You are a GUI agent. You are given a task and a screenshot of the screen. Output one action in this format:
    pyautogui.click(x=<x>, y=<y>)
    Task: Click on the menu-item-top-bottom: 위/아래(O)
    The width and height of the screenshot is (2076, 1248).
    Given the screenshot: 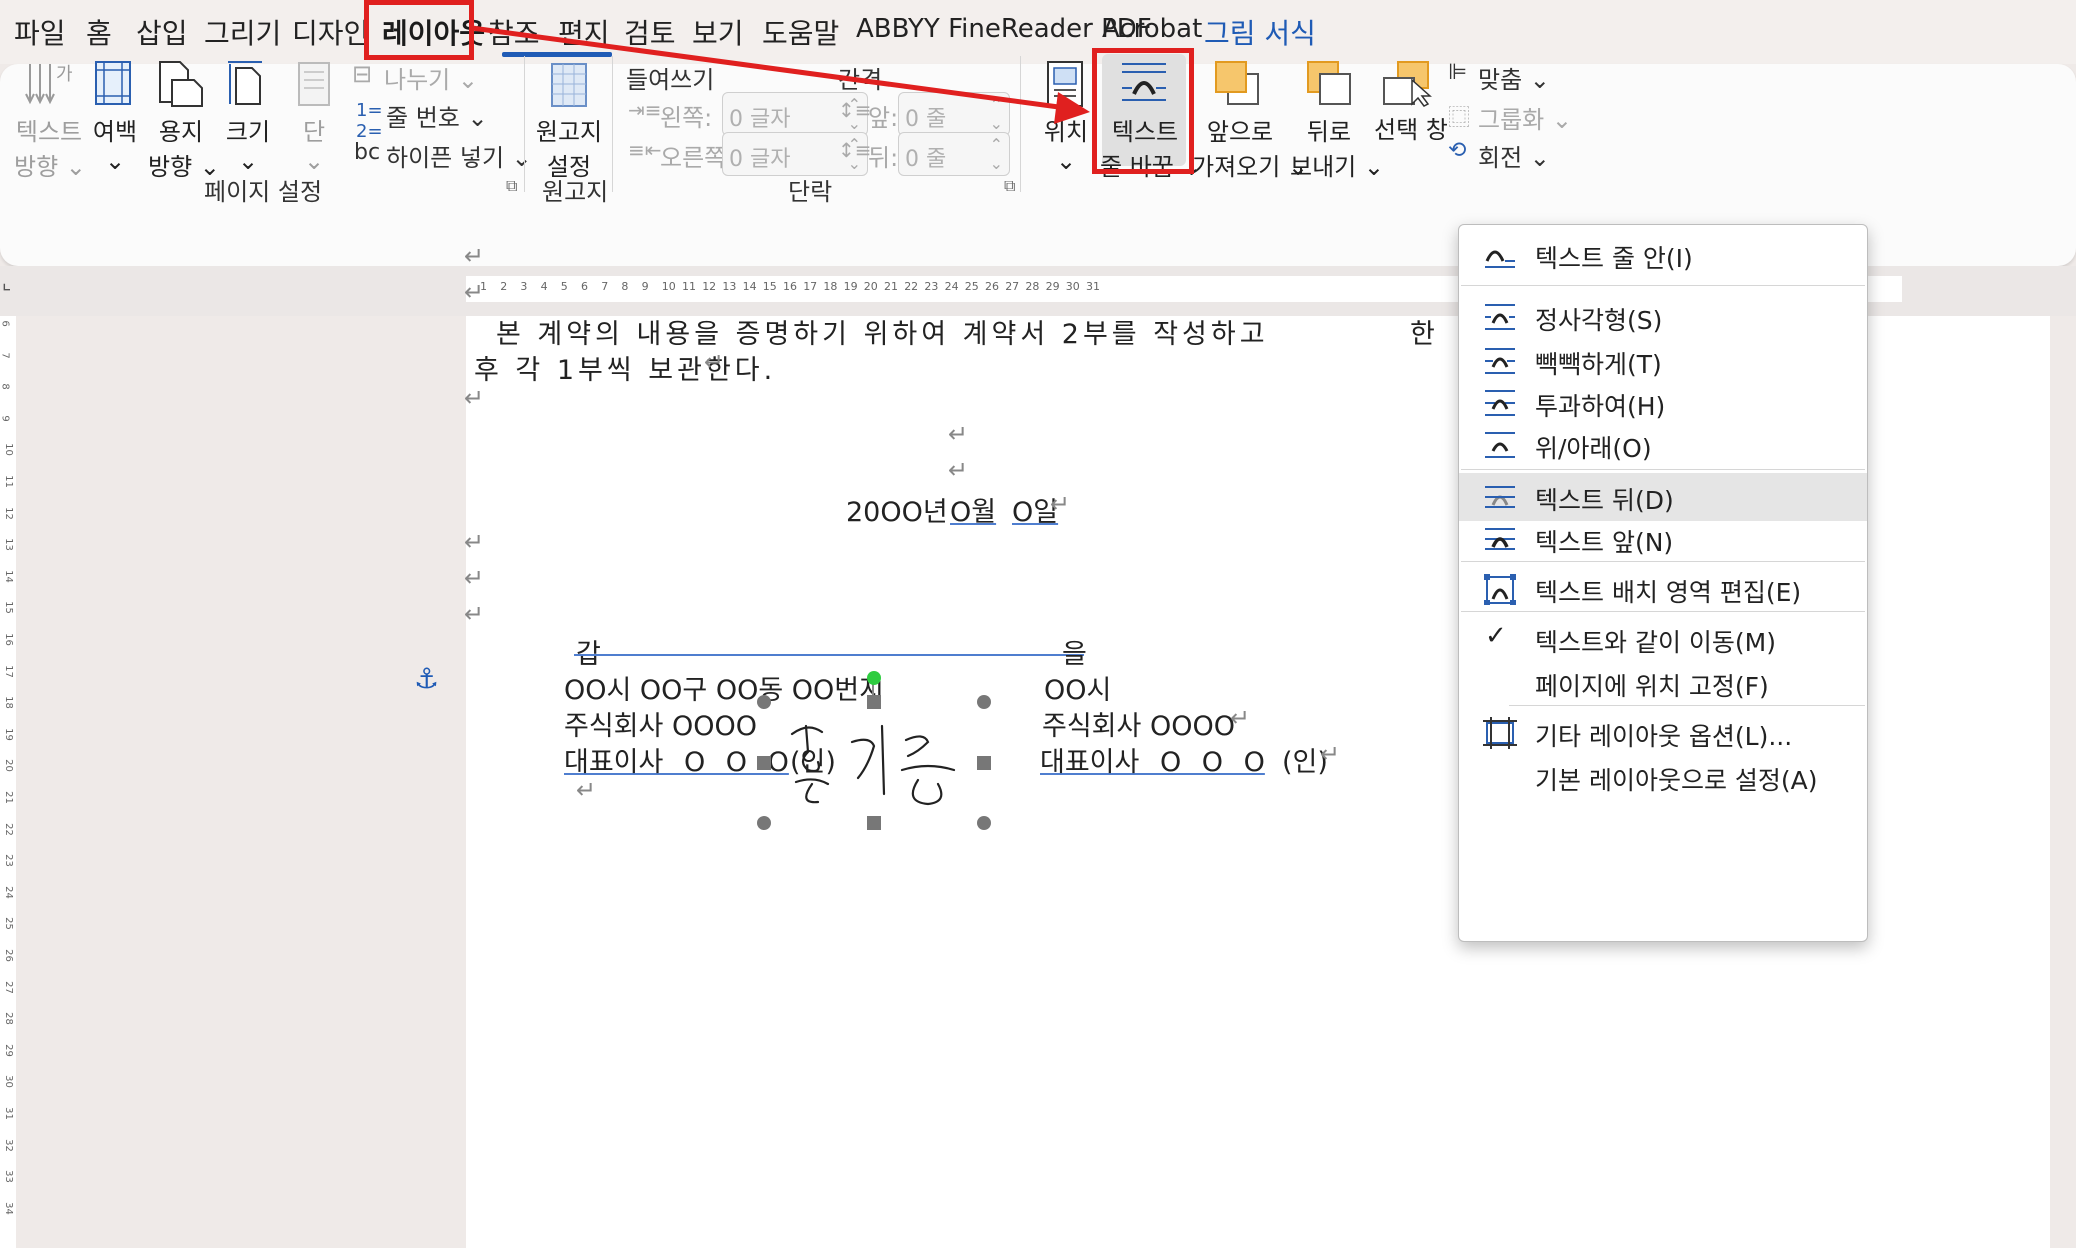 What is the action you would take?
    pyautogui.click(x=1663, y=445)
    